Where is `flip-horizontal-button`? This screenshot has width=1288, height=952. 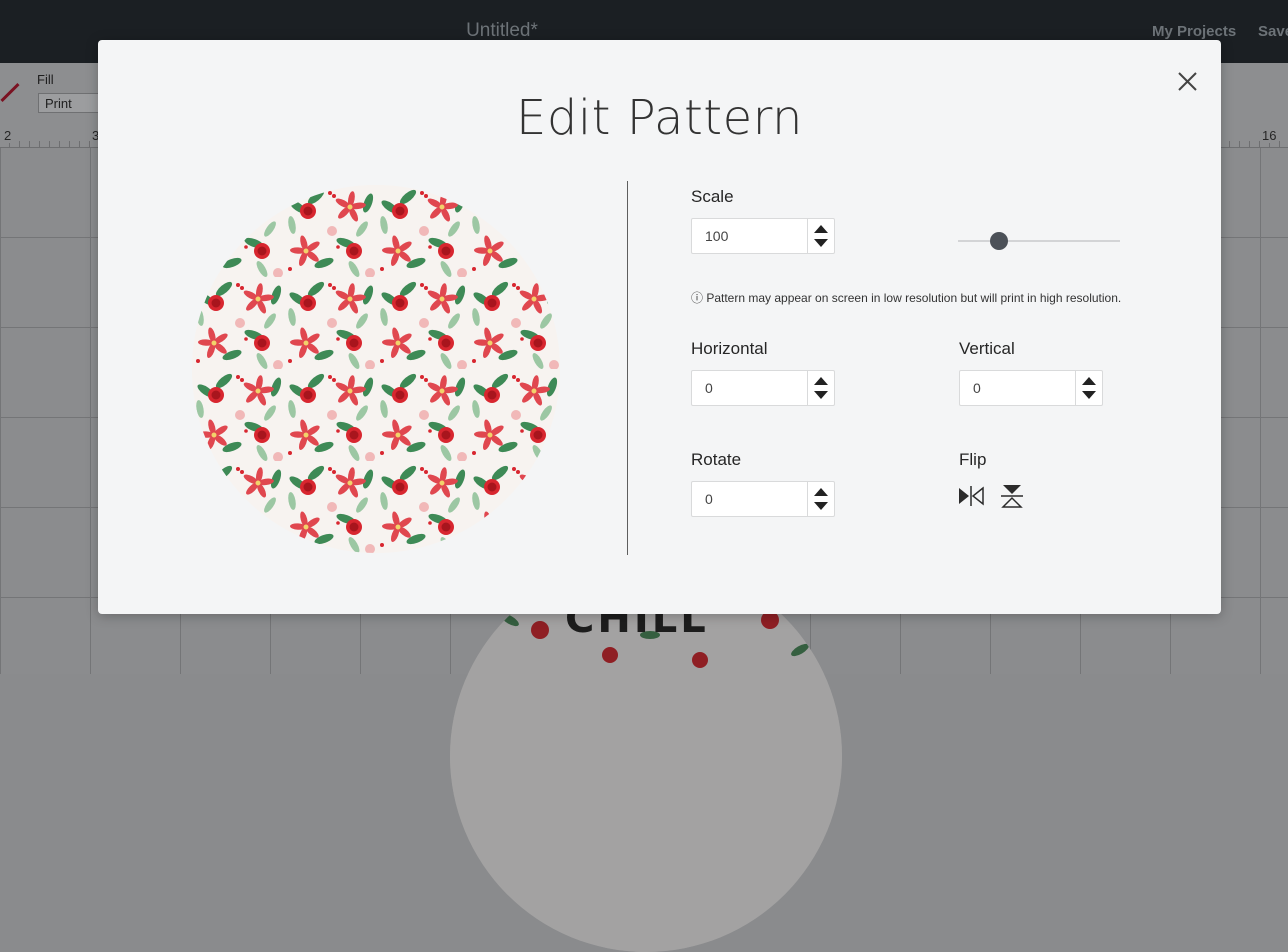 flip-horizontal-button is located at coordinates (971, 497).